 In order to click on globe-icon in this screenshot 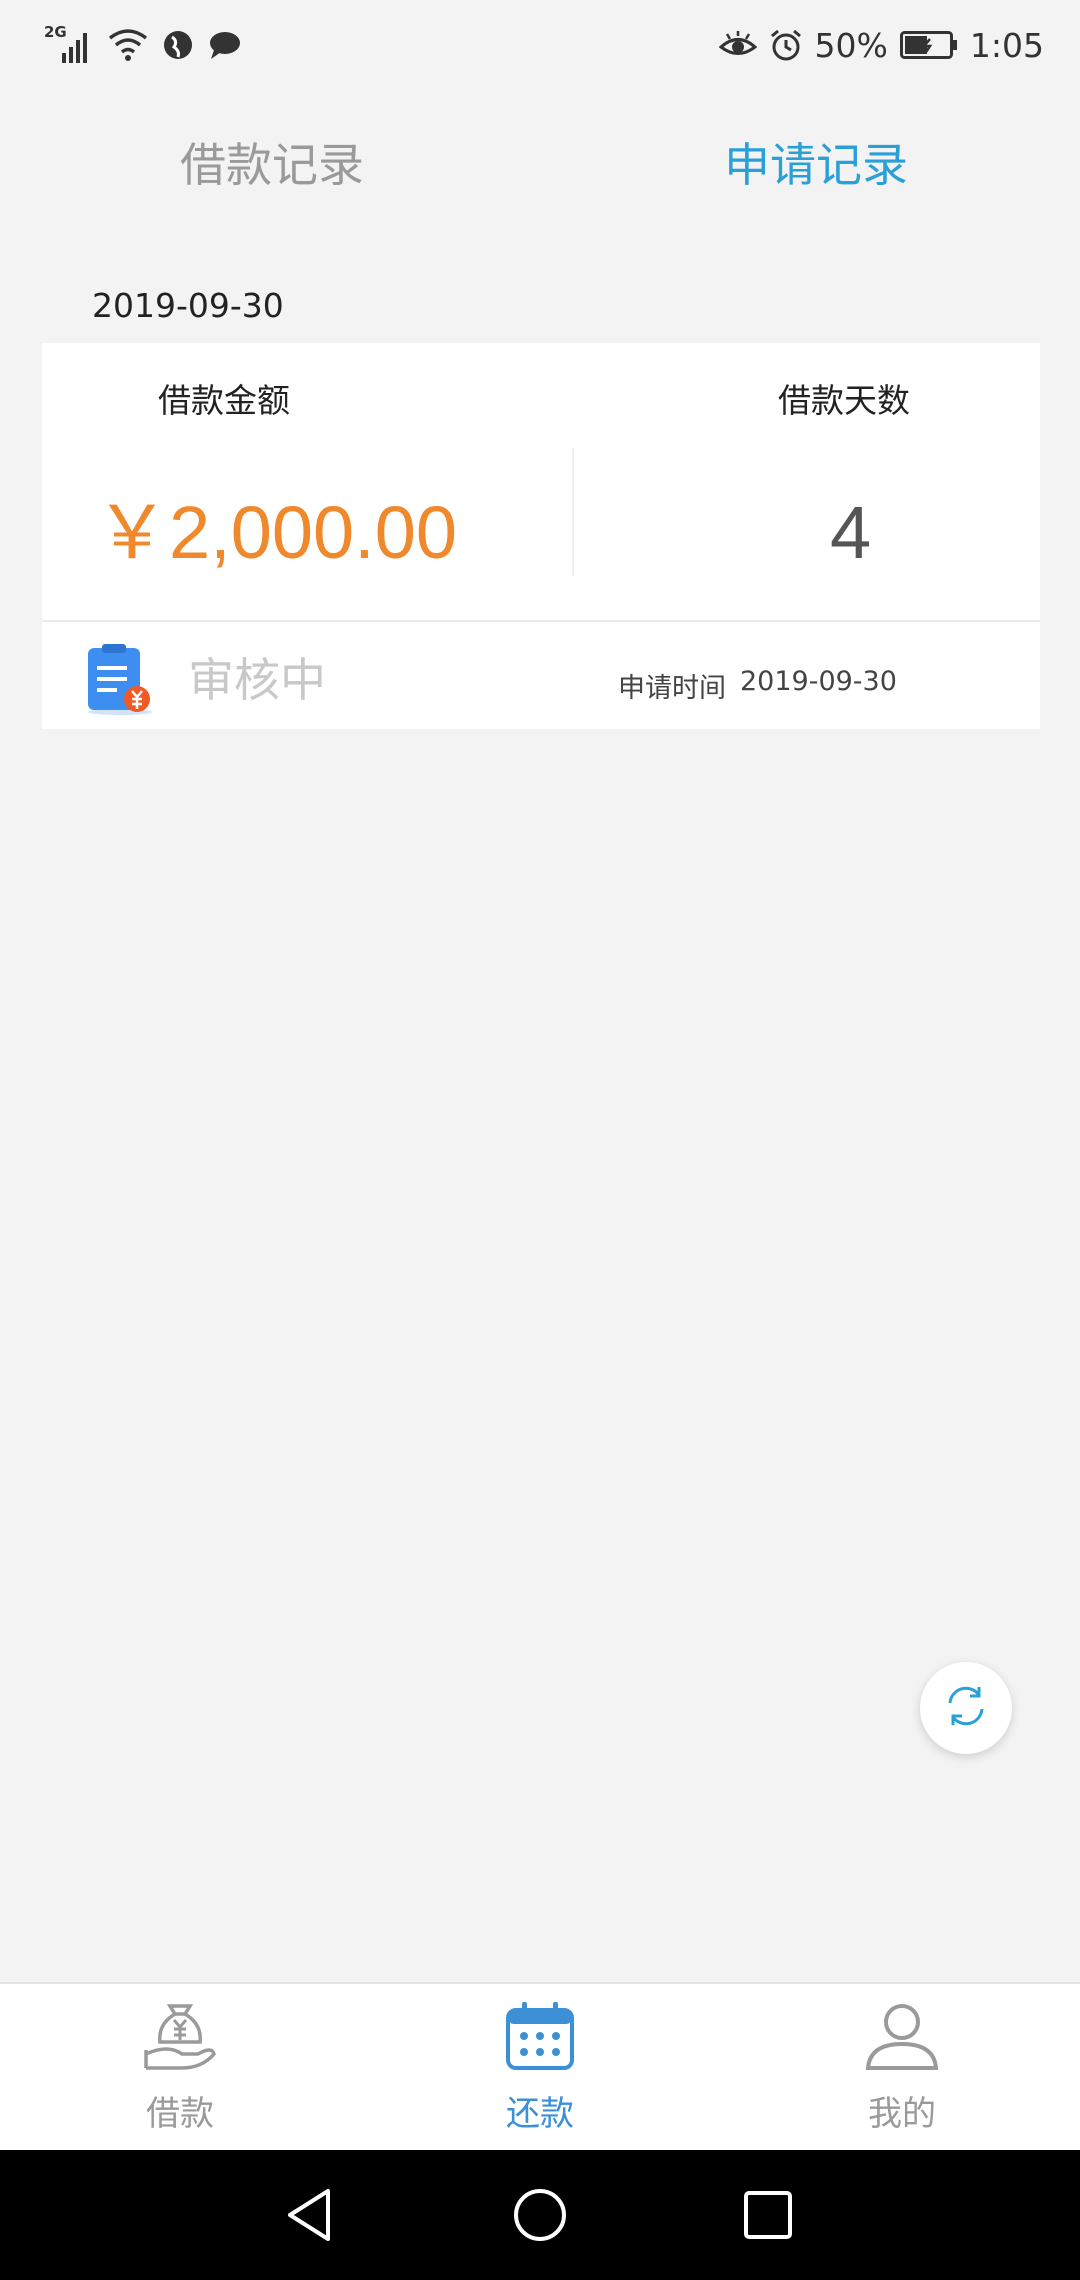, I will do `click(178, 45)`.